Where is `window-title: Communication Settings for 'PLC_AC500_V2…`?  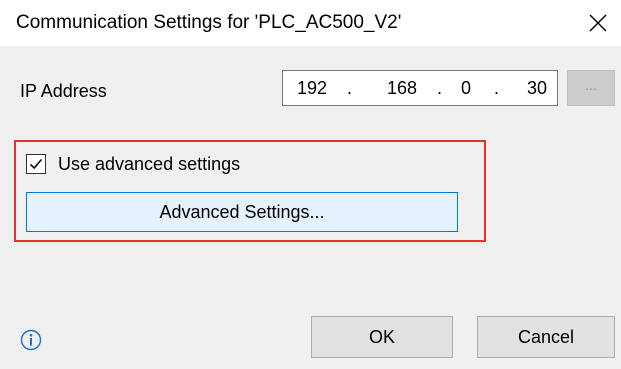
window-title: Communication Settings for 'PLC_AC500_V2… is located at coordinates (209, 22).